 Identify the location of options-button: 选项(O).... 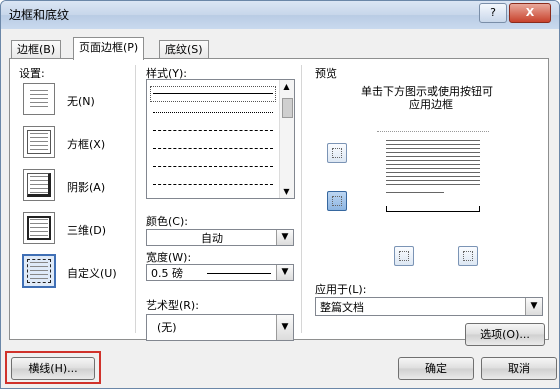
(505, 334).